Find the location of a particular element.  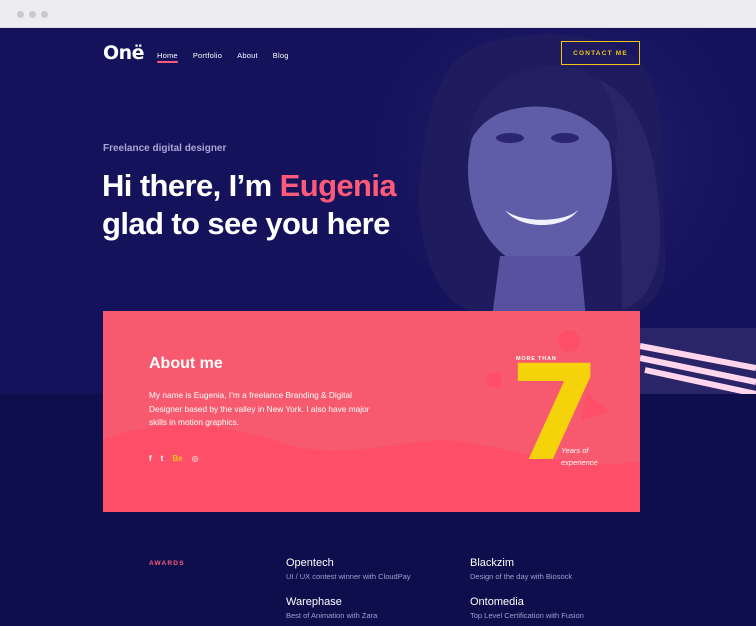

dribbble-icon: ◎ is located at coordinates (195, 458).